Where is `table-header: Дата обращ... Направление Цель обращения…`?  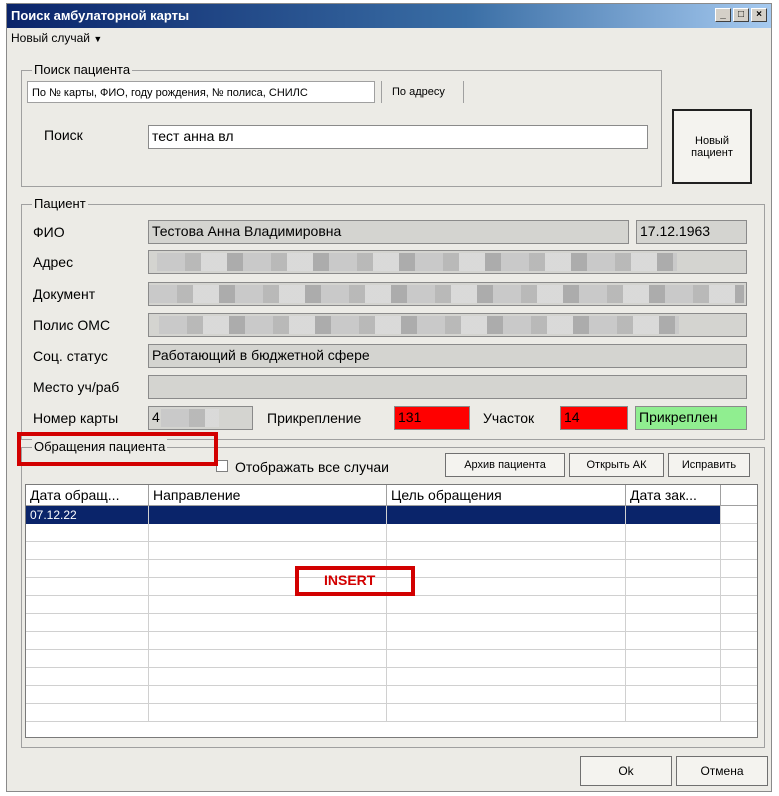 table-header: Дата обращ... Направление Цель обращения… is located at coordinates (391, 495).